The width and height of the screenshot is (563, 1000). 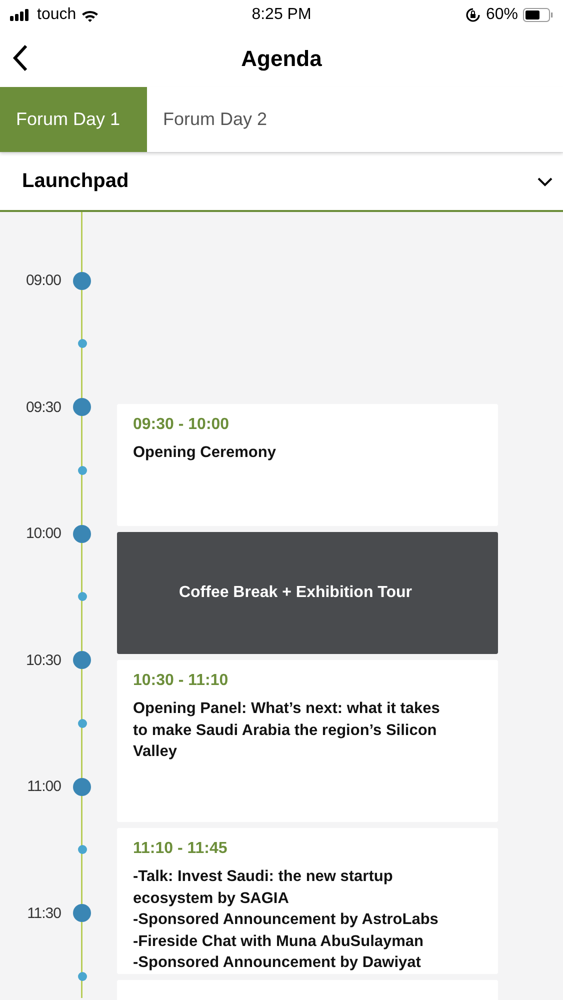 I want to click on venue-dropdown: Launchpad, so click(x=281, y=182).